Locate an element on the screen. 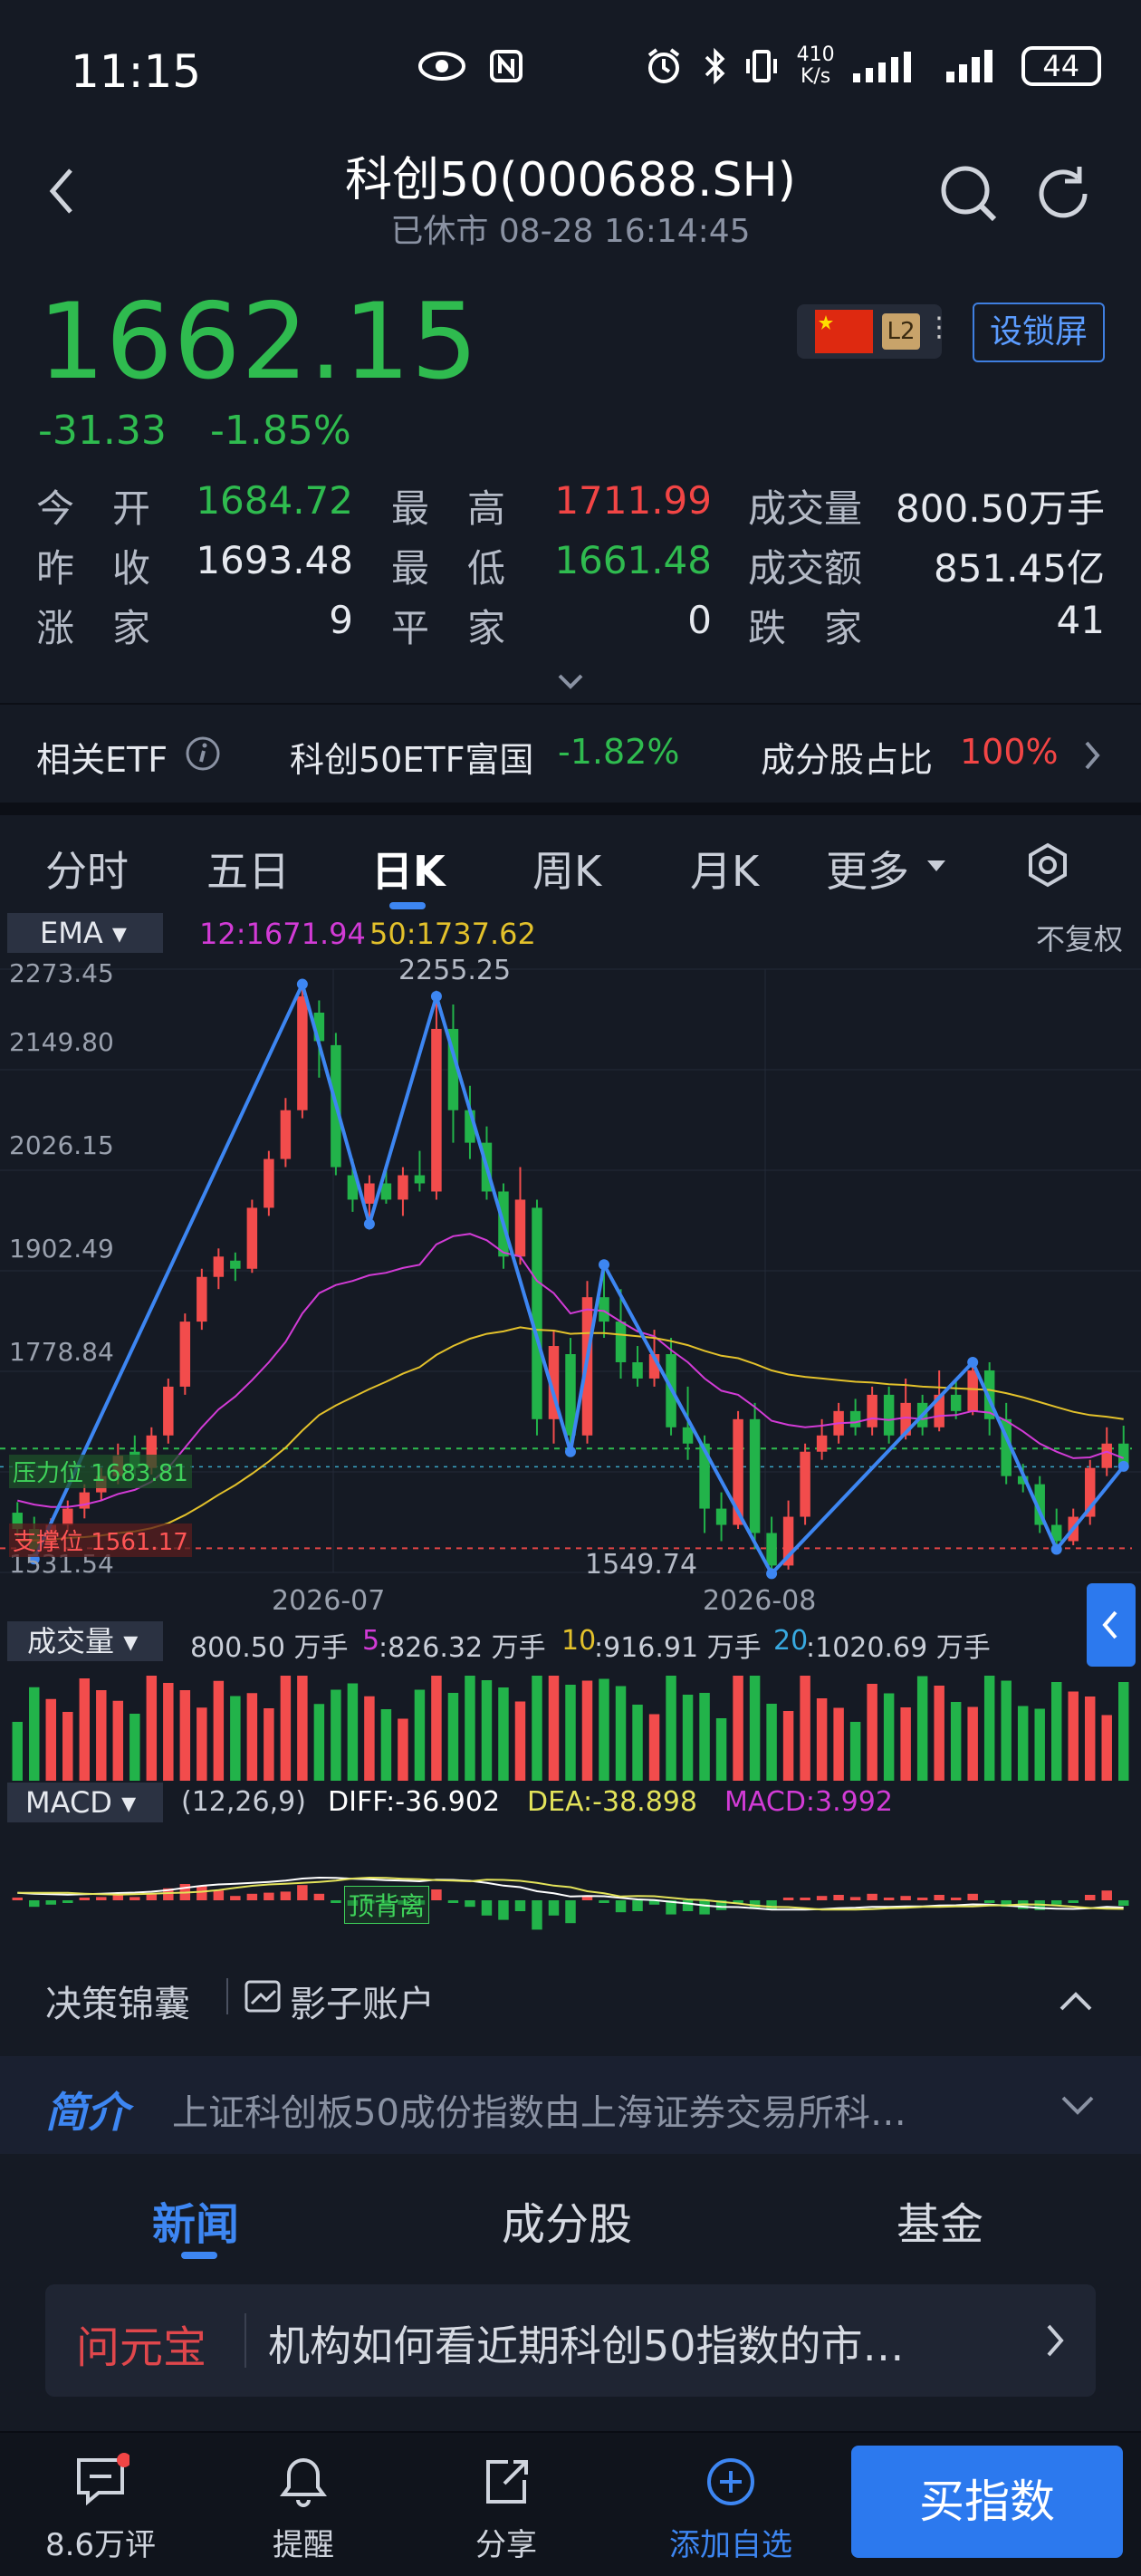 This screenshot has height=2576, width=1141. tab-monthly-k: 月K is located at coordinates (725, 869).